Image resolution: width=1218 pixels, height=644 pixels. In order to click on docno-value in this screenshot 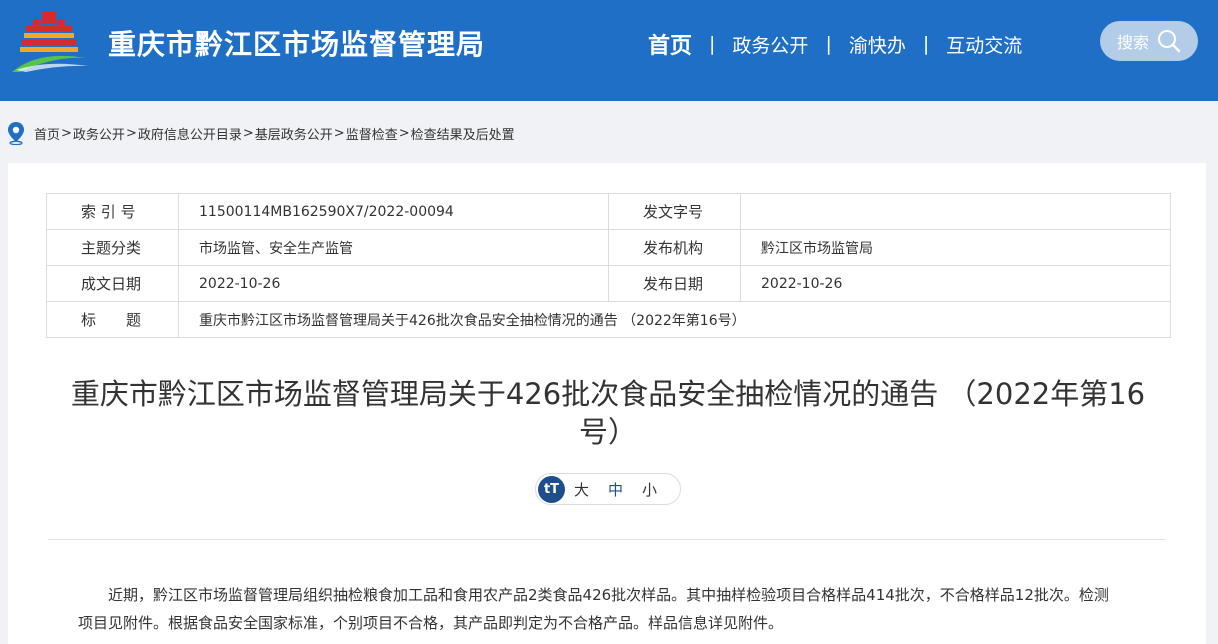, I will do `click(955, 211)`.